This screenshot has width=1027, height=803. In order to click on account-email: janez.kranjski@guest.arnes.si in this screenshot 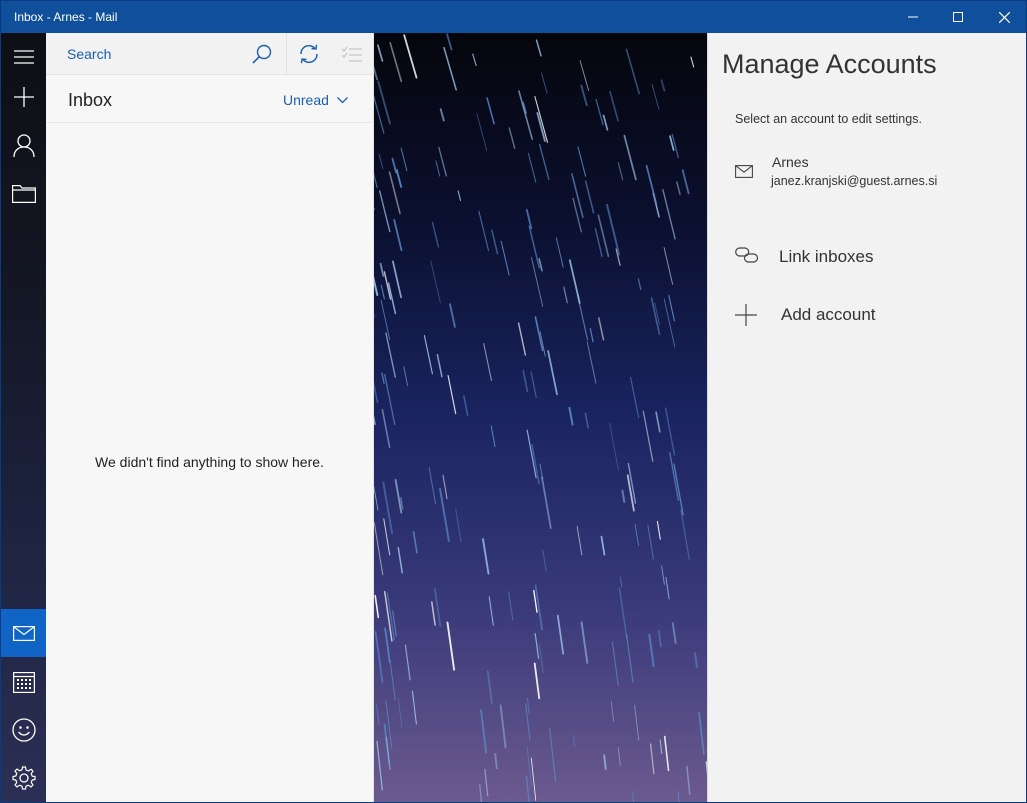, I will do `click(854, 181)`.